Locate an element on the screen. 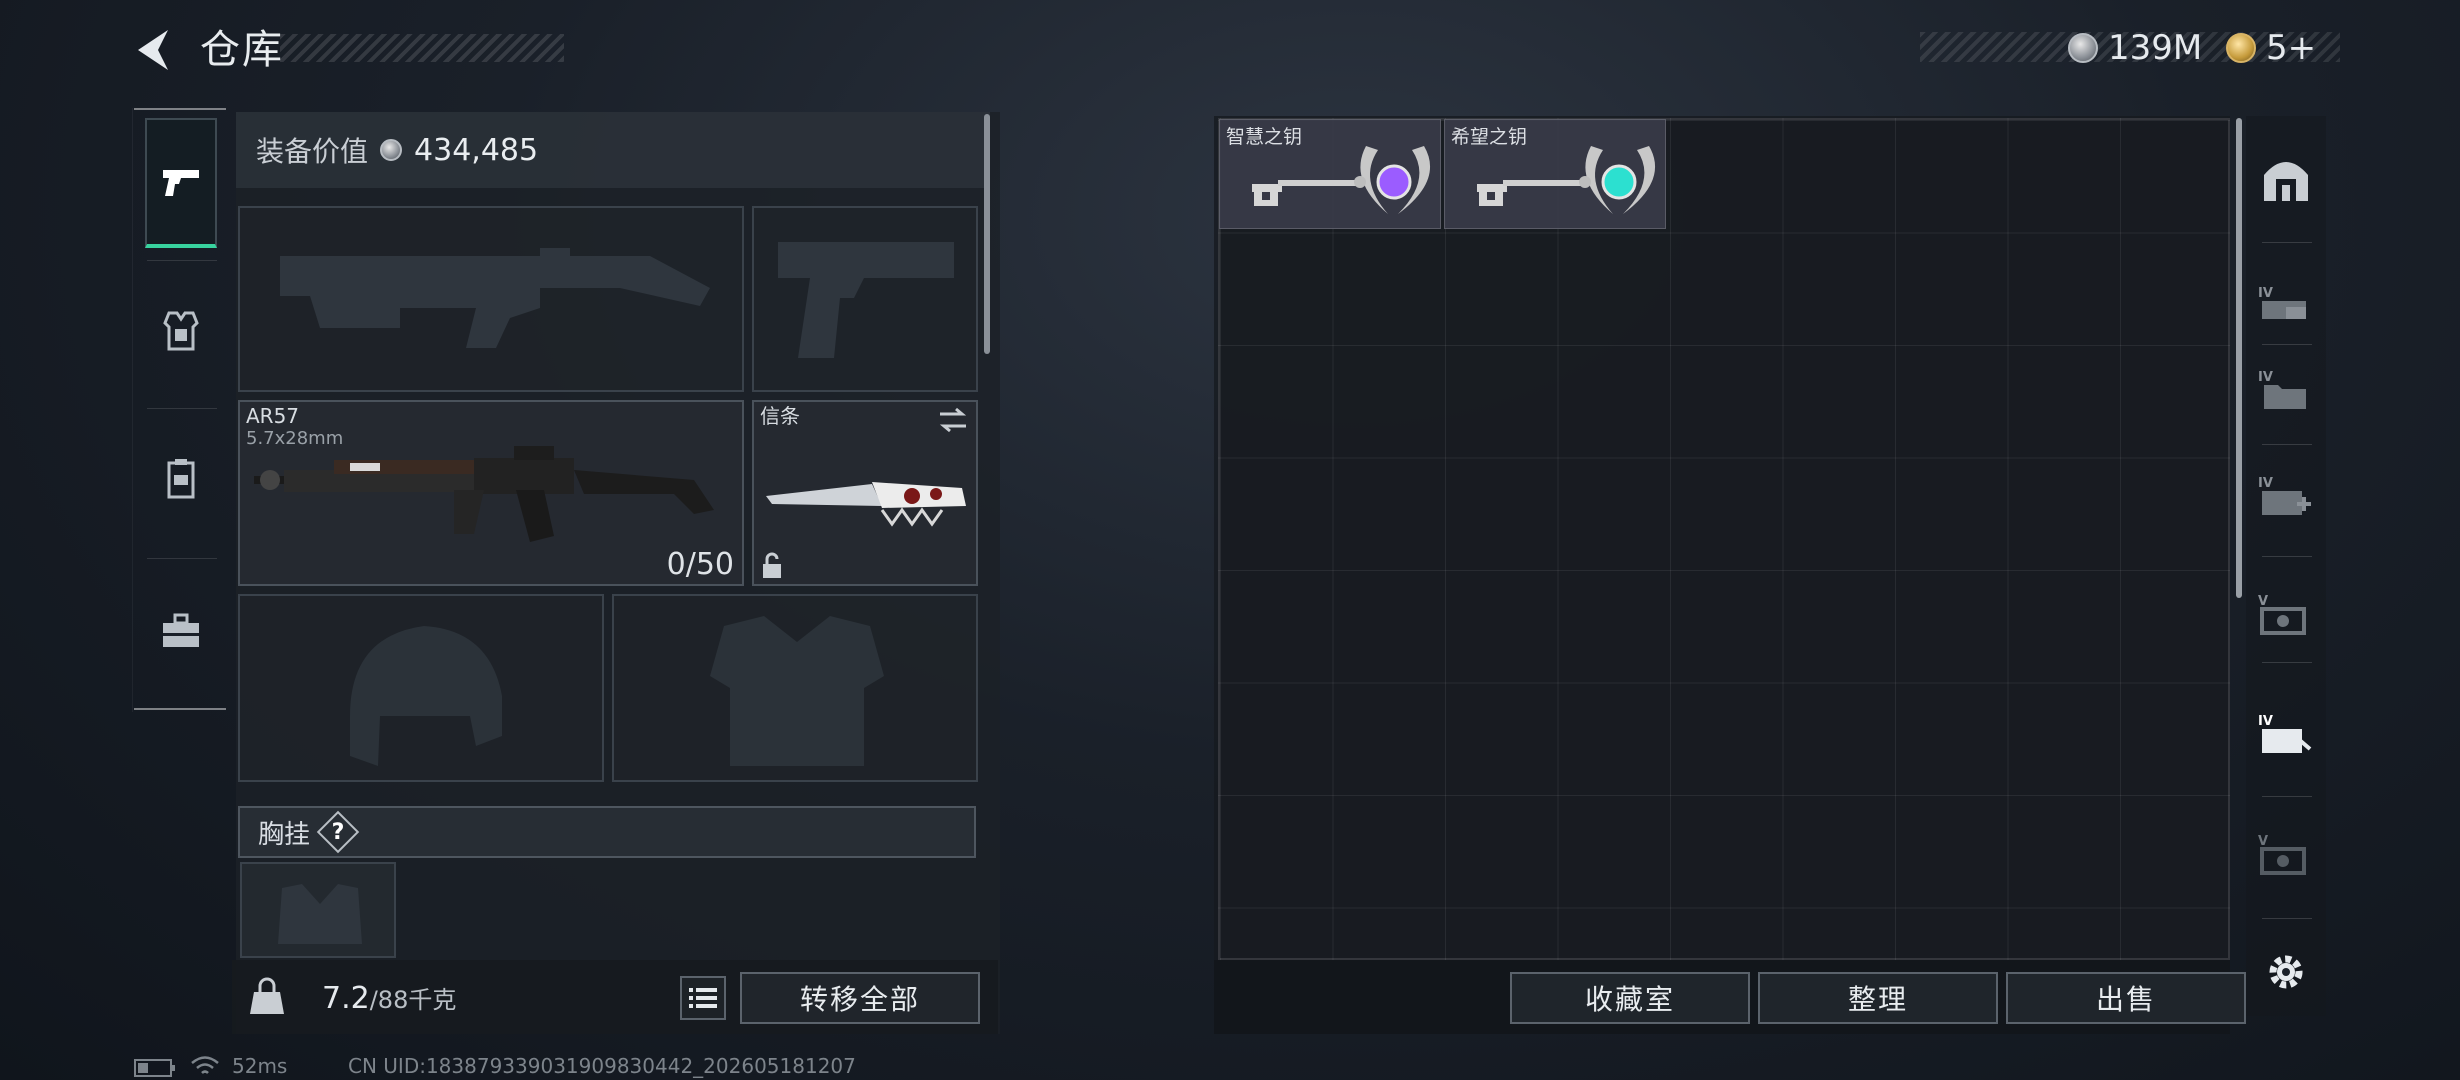 The height and width of the screenshot is (1080, 2460). helmet-silhouette-icon is located at coordinates (426, 696).